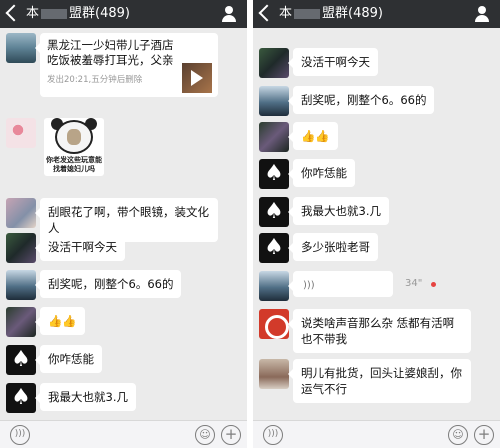 The width and height of the screenshot is (500, 448). I want to click on face-icon, so click(74, 137).